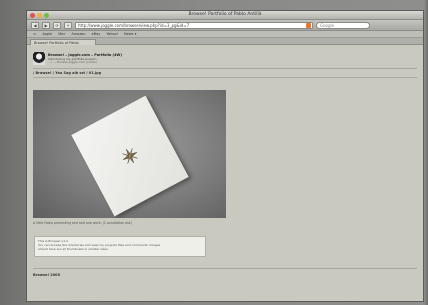  I want to click on rss-feed-icon, so click(308, 25).